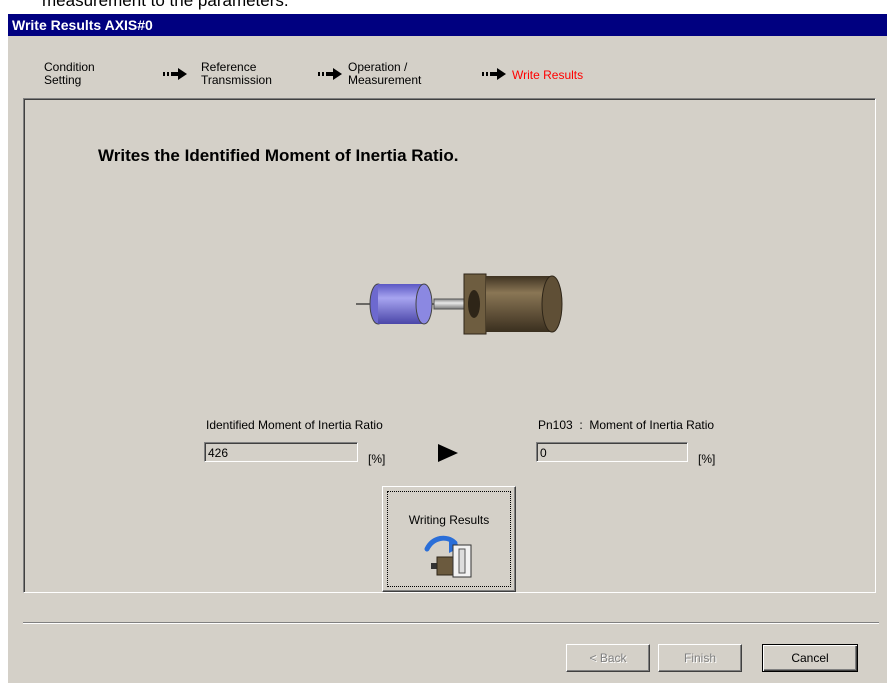  What do you see at coordinates (448, 453) in the screenshot?
I see `play-arrow-icon` at bounding box center [448, 453].